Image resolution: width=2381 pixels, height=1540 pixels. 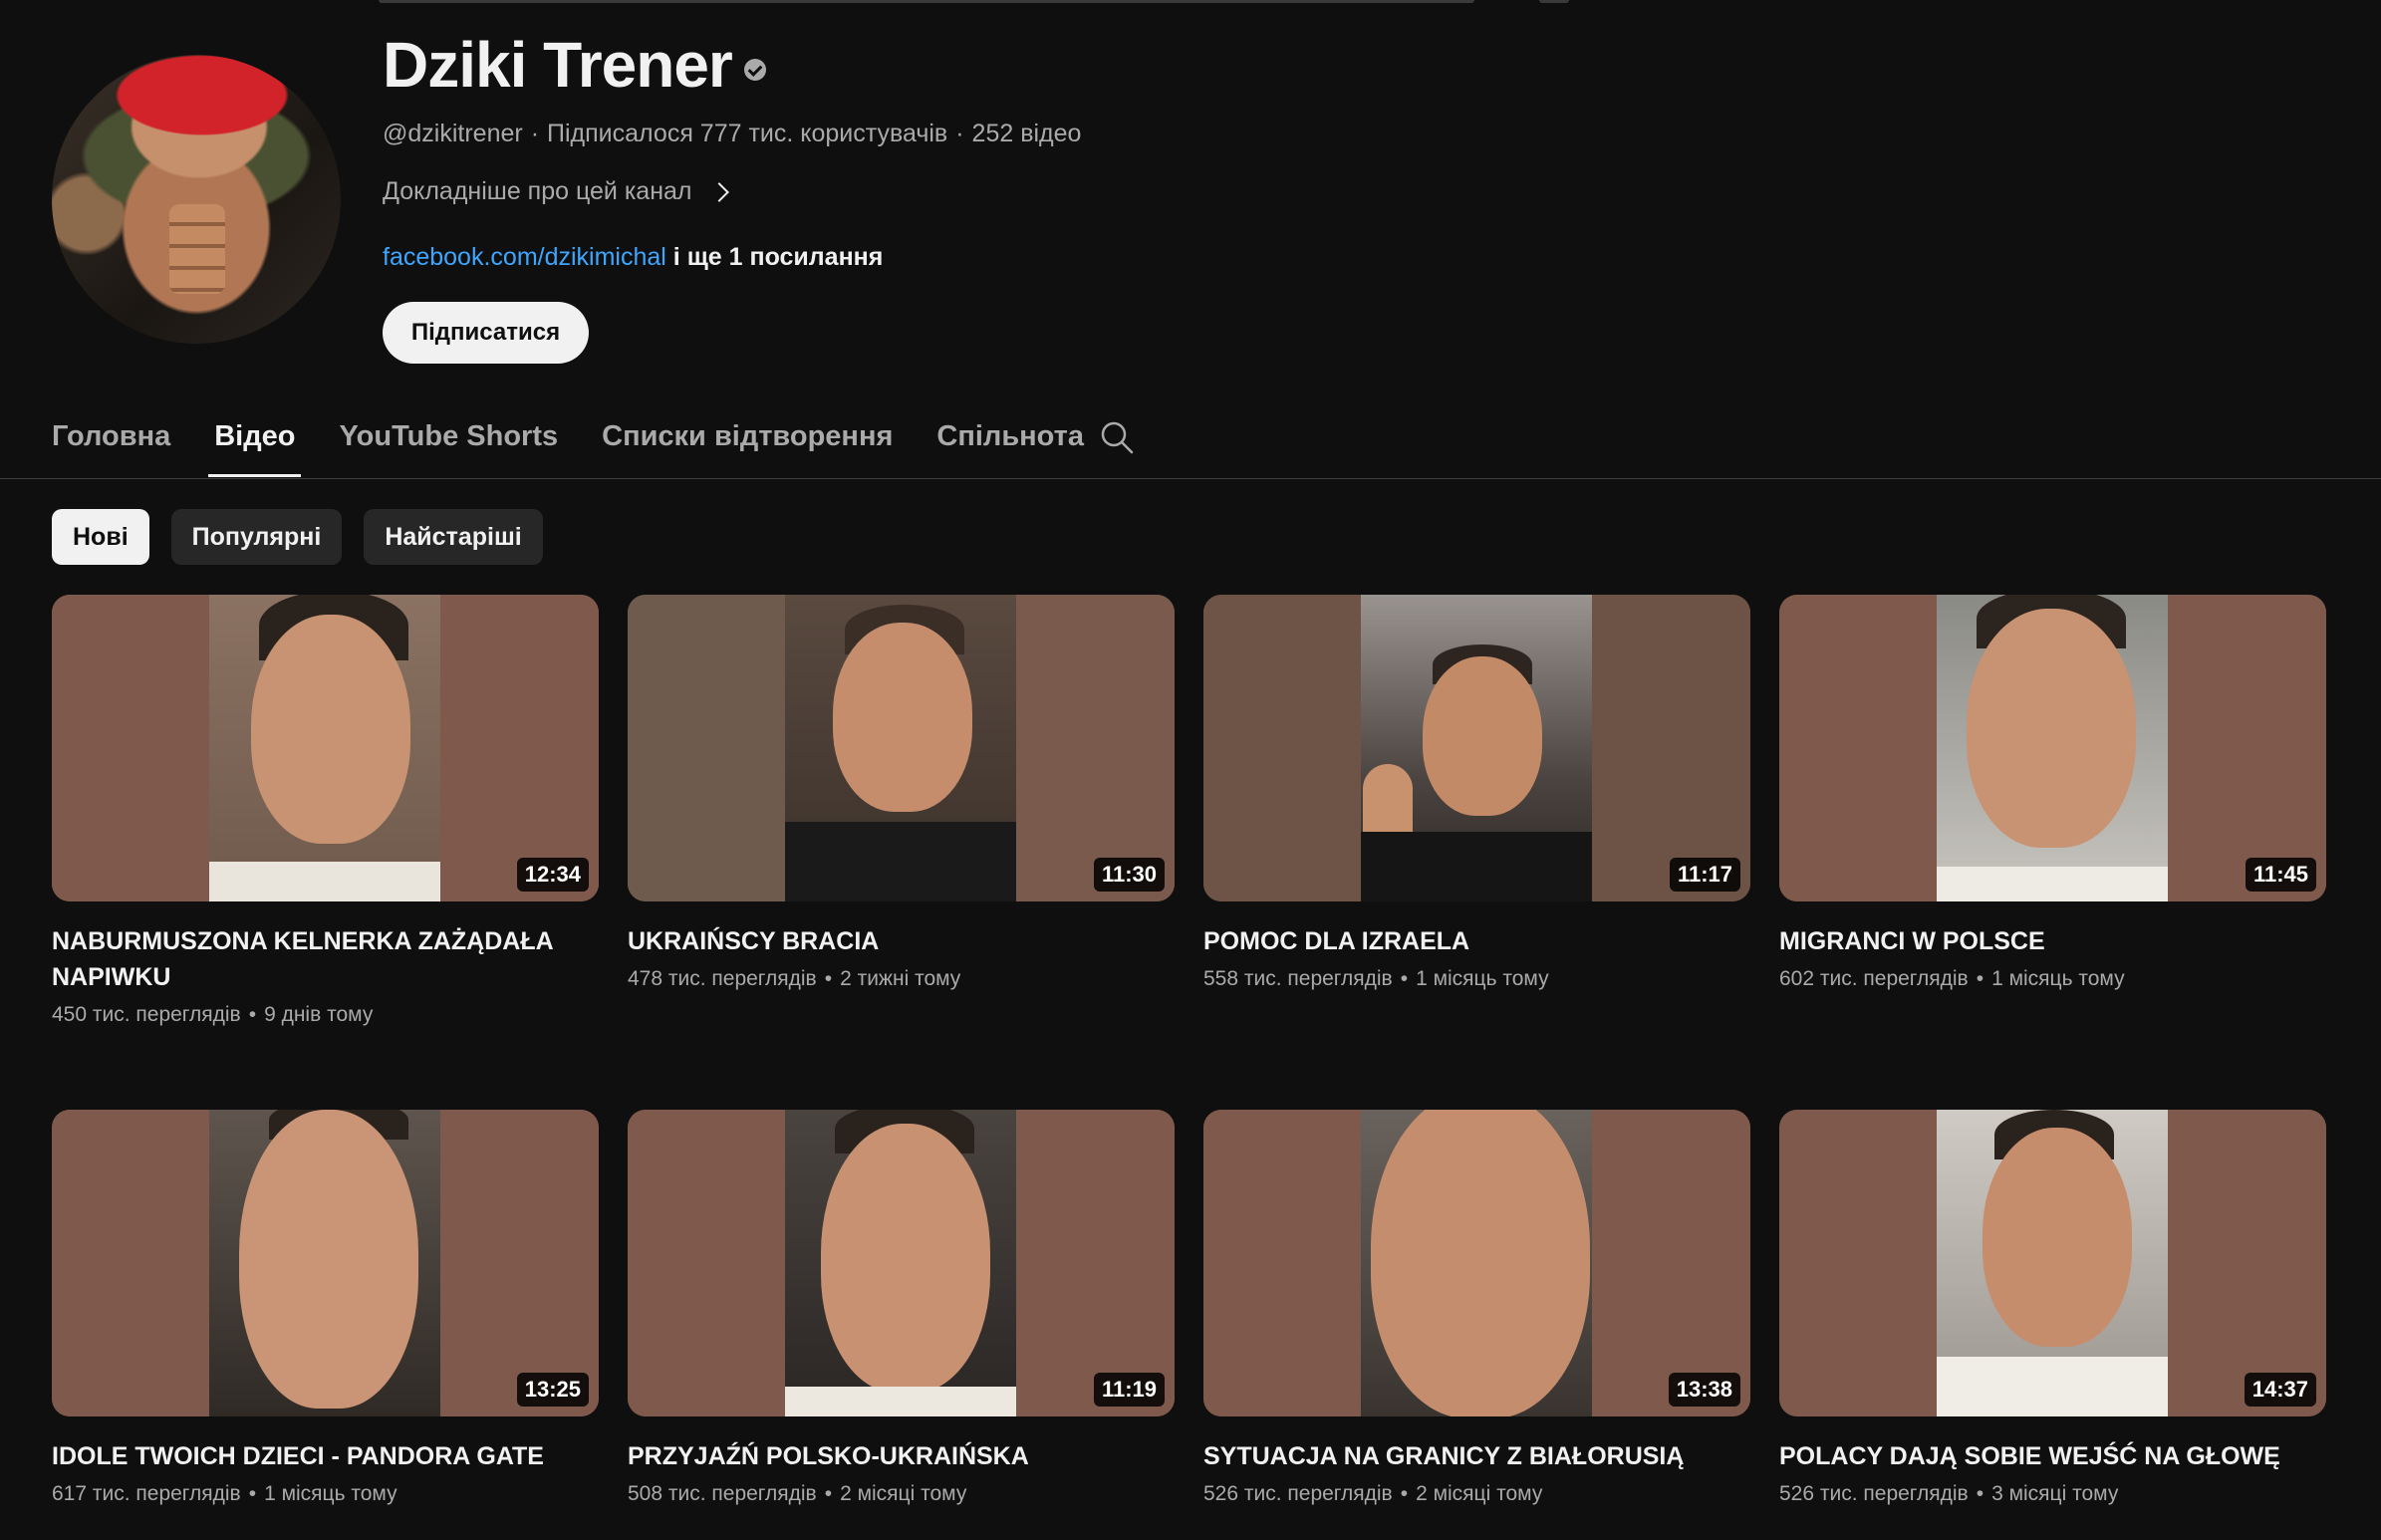 I want to click on video-age: 2 тижні тому, so click(x=900, y=978).